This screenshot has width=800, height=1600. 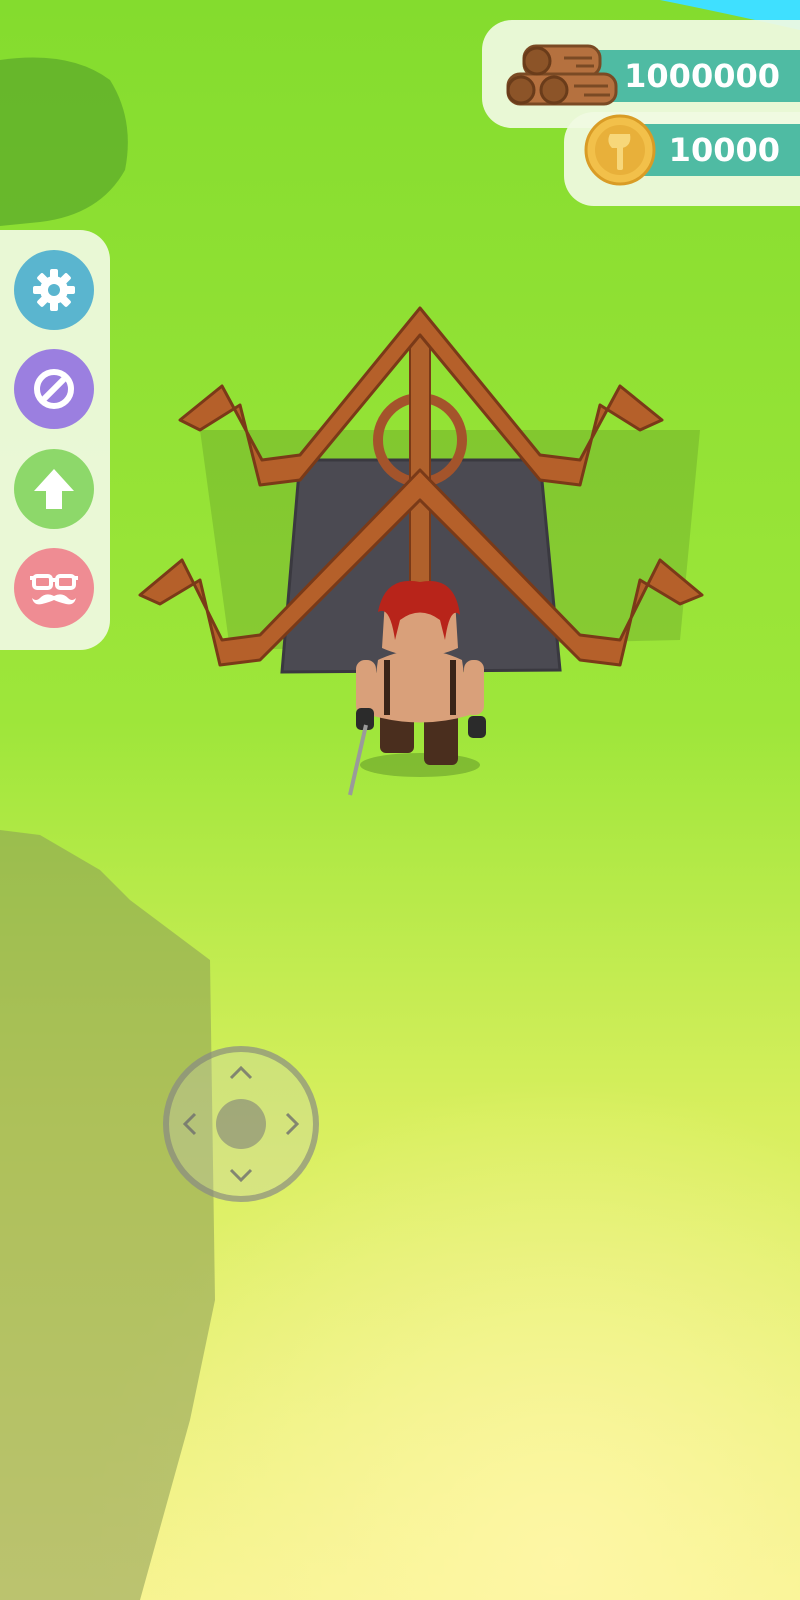 I want to click on upgrade-button, so click(x=54, y=489).